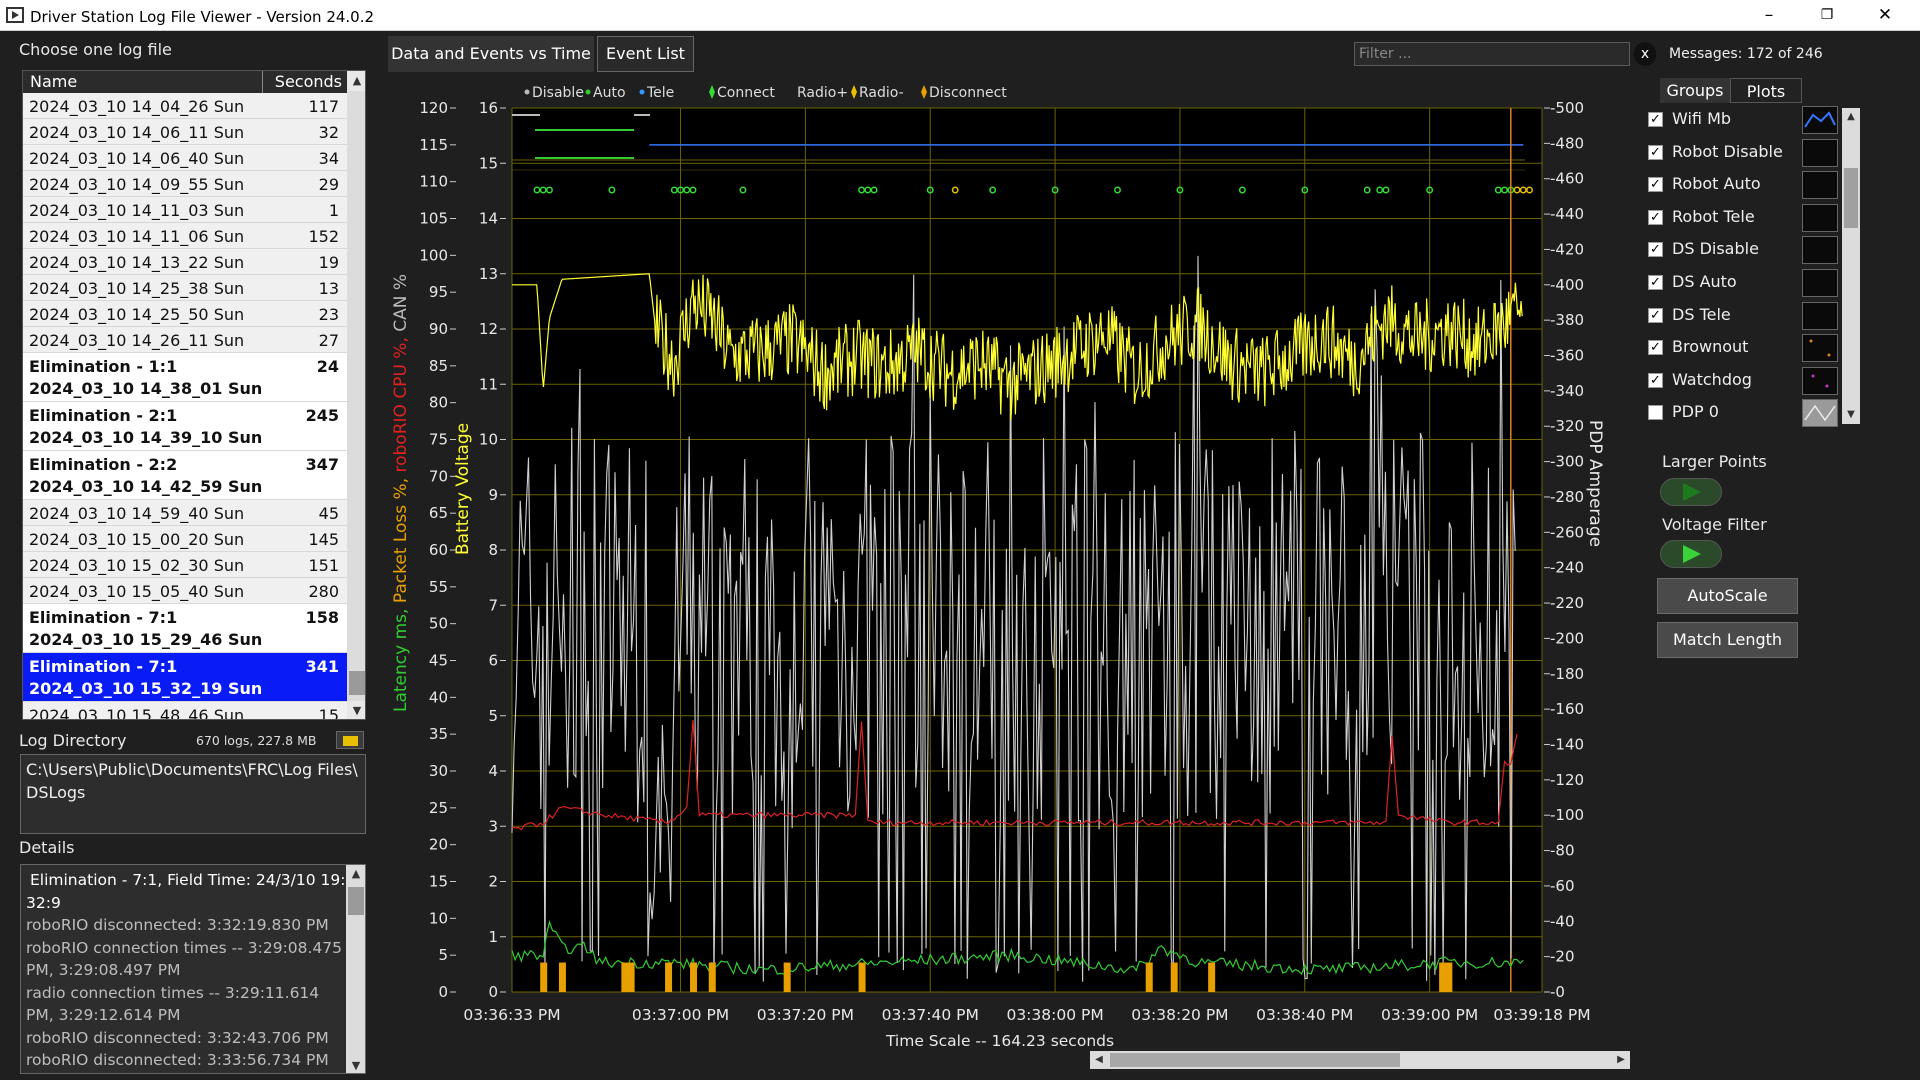 The height and width of the screenshot is (1080, 1920). What do you see at coordinates (493, 550) in the screenshot?
I see `y-volt-tick-label: 8` at bounding box center [493, 550].